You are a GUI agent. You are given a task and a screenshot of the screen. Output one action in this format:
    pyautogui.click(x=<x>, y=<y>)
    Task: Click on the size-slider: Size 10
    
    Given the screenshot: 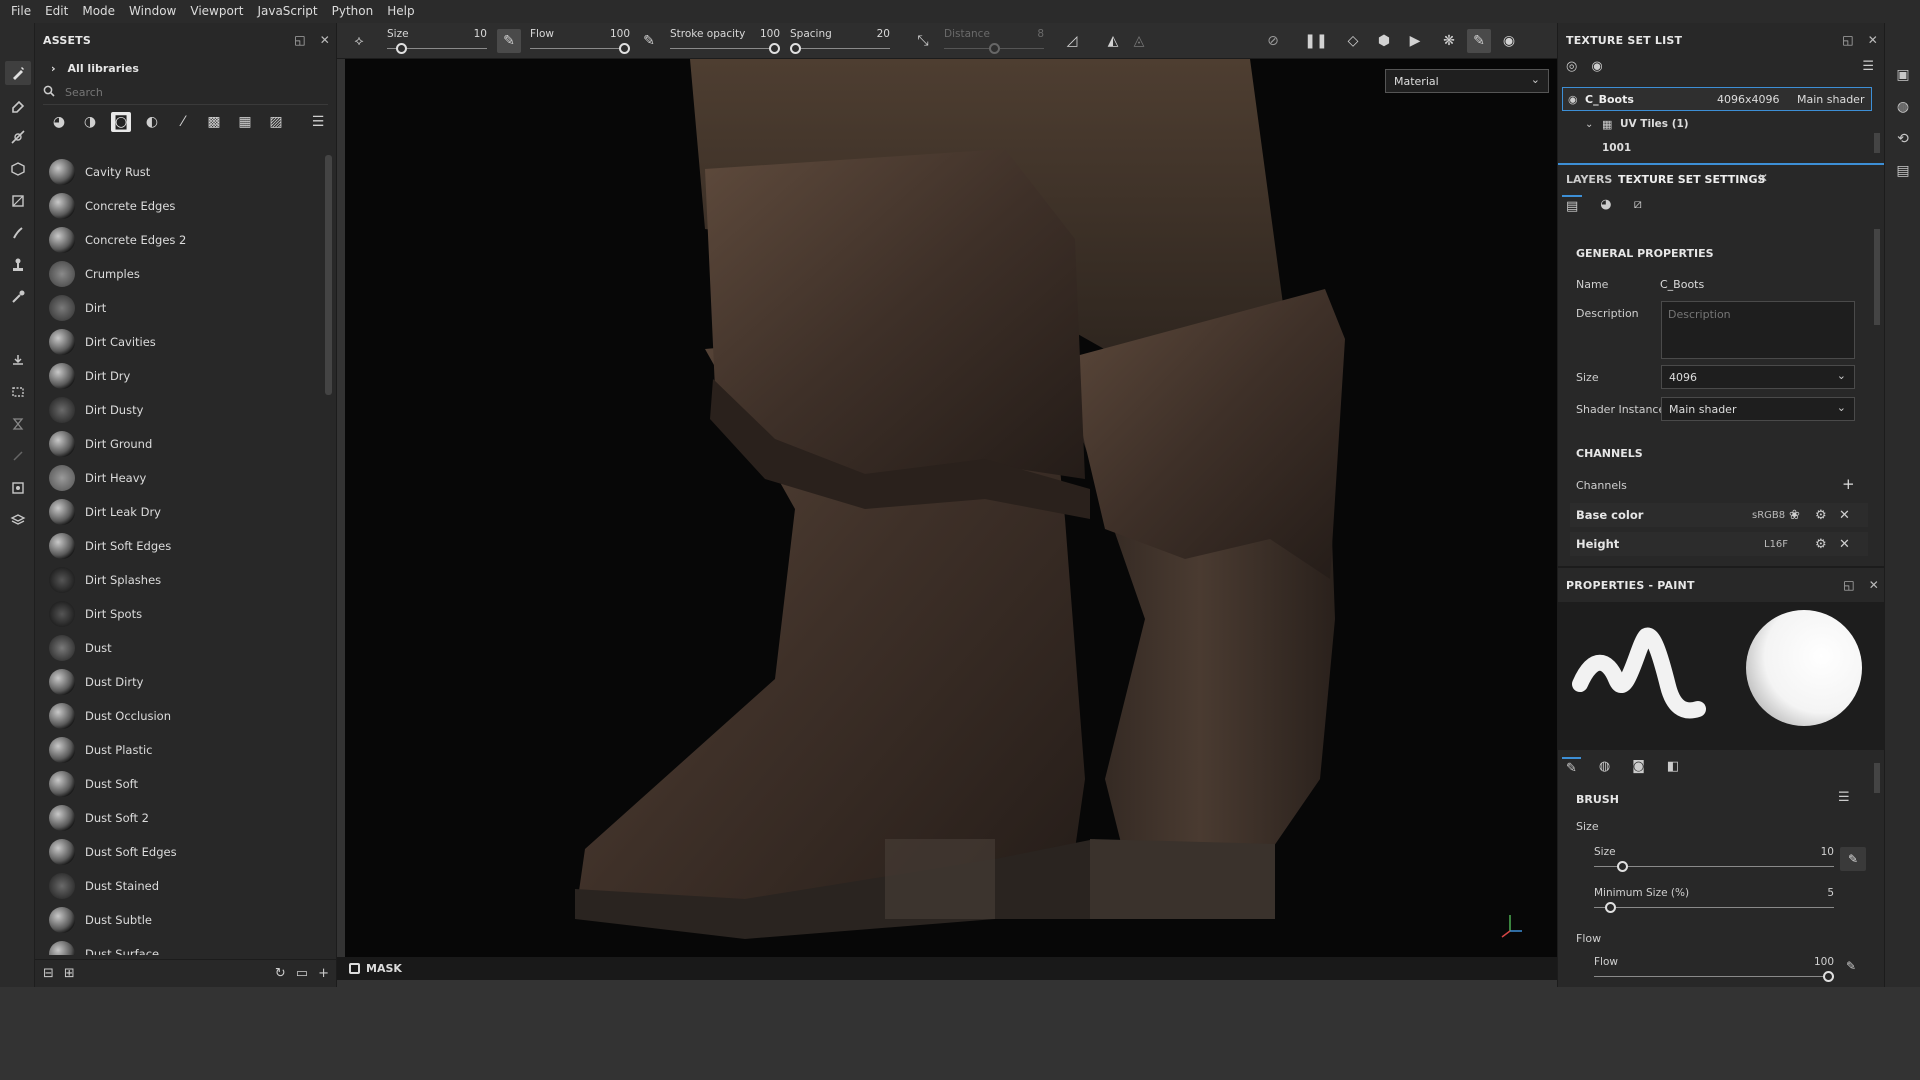 What is the action you would take?
    pyautogui.click(x=437, y=41)
    